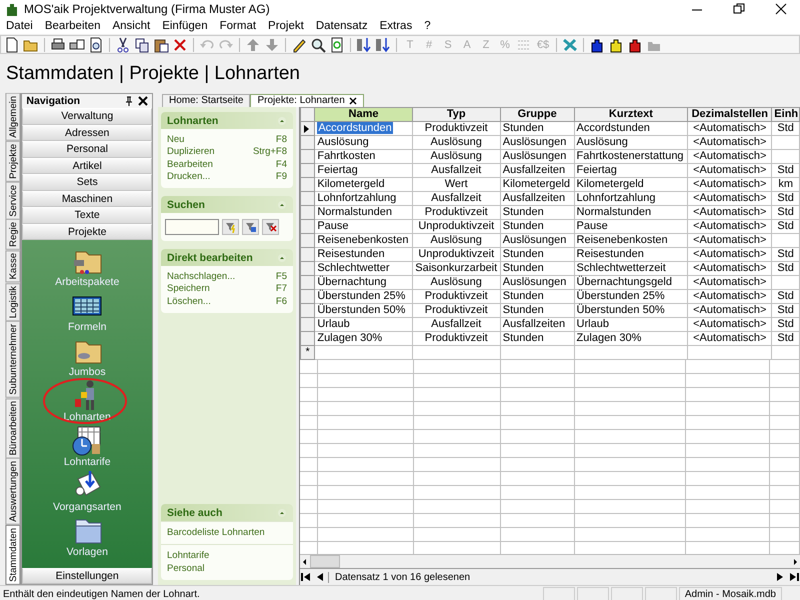 This screenshot has width=800, height=600. Describe the element at coordinates (537, 115) in the screenshot. I see `column-header: Gruppe` at that location.